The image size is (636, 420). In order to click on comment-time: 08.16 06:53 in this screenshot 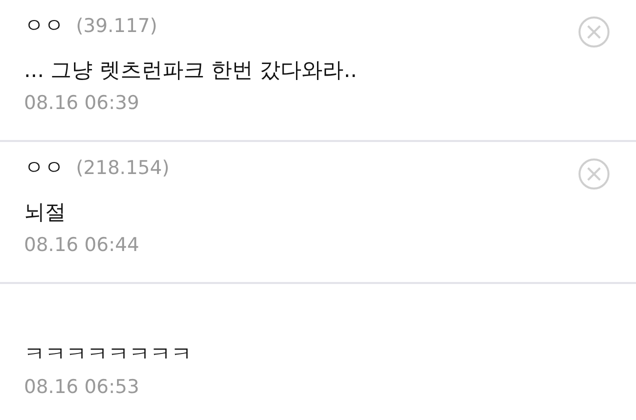, I will do `click(82, 387)`.